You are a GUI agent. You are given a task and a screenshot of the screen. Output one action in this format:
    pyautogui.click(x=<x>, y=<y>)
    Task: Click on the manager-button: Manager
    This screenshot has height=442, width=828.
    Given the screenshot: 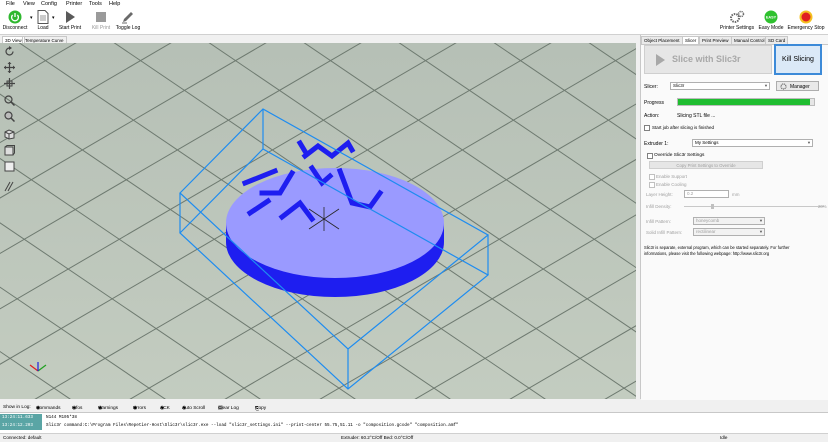 What is the action you would take?
    pyautogui.click(x=797, y=86)
    